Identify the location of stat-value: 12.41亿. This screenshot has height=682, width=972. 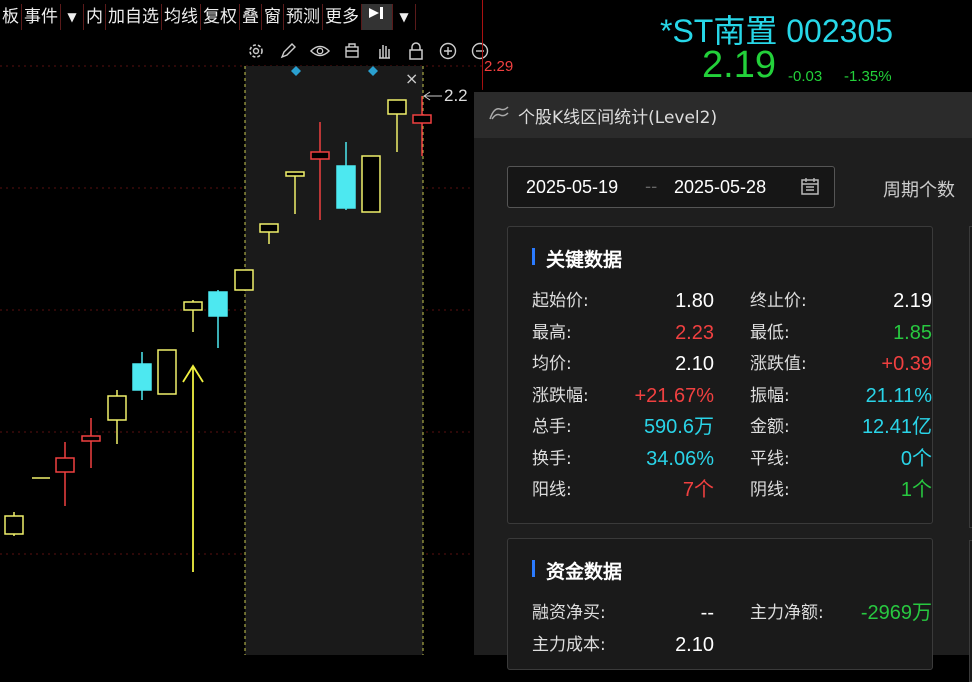
(896, 427).